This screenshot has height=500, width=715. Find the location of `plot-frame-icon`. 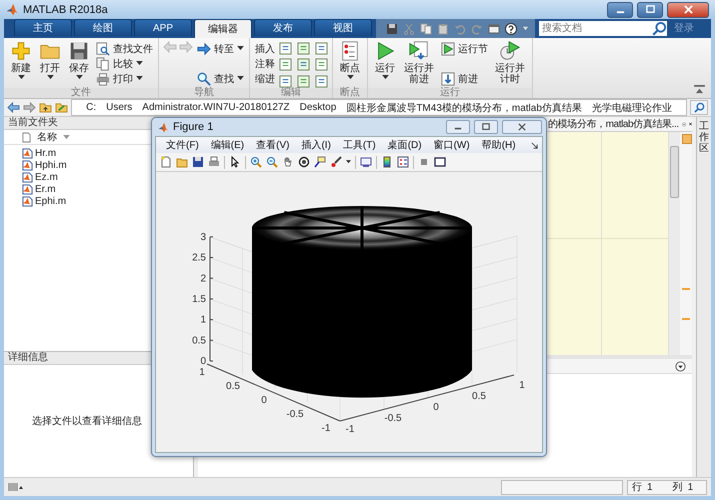

plot-frame-icon is located at coordinates (440, 162).